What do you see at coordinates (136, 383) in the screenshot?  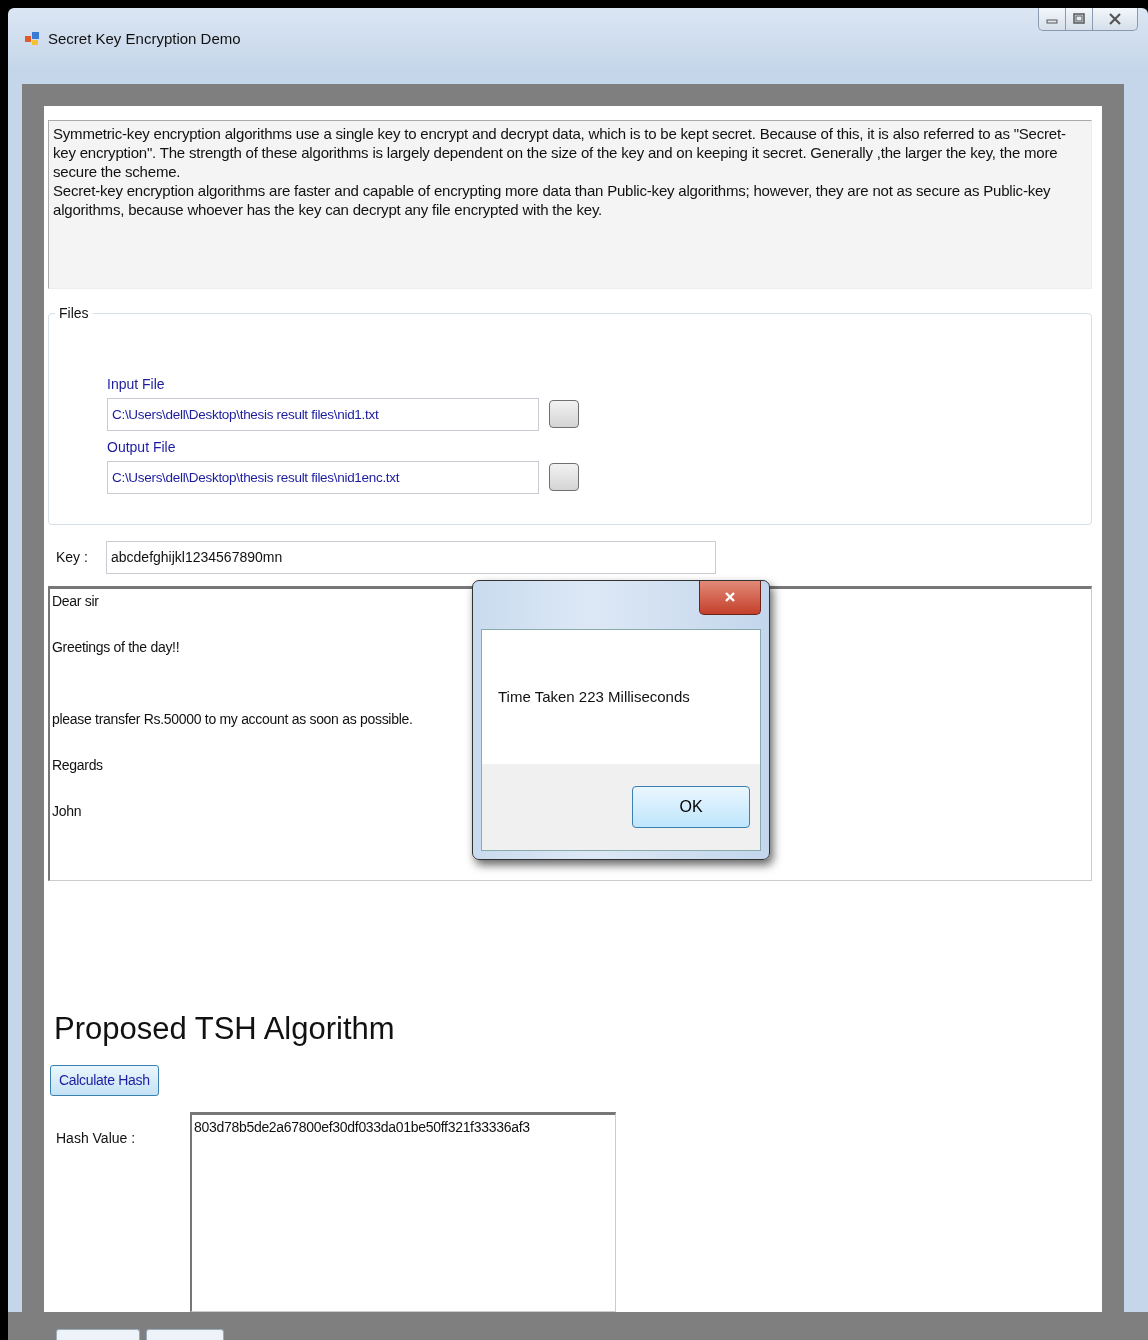 I see `field-label: Input File` at bounding box center [136, 383].